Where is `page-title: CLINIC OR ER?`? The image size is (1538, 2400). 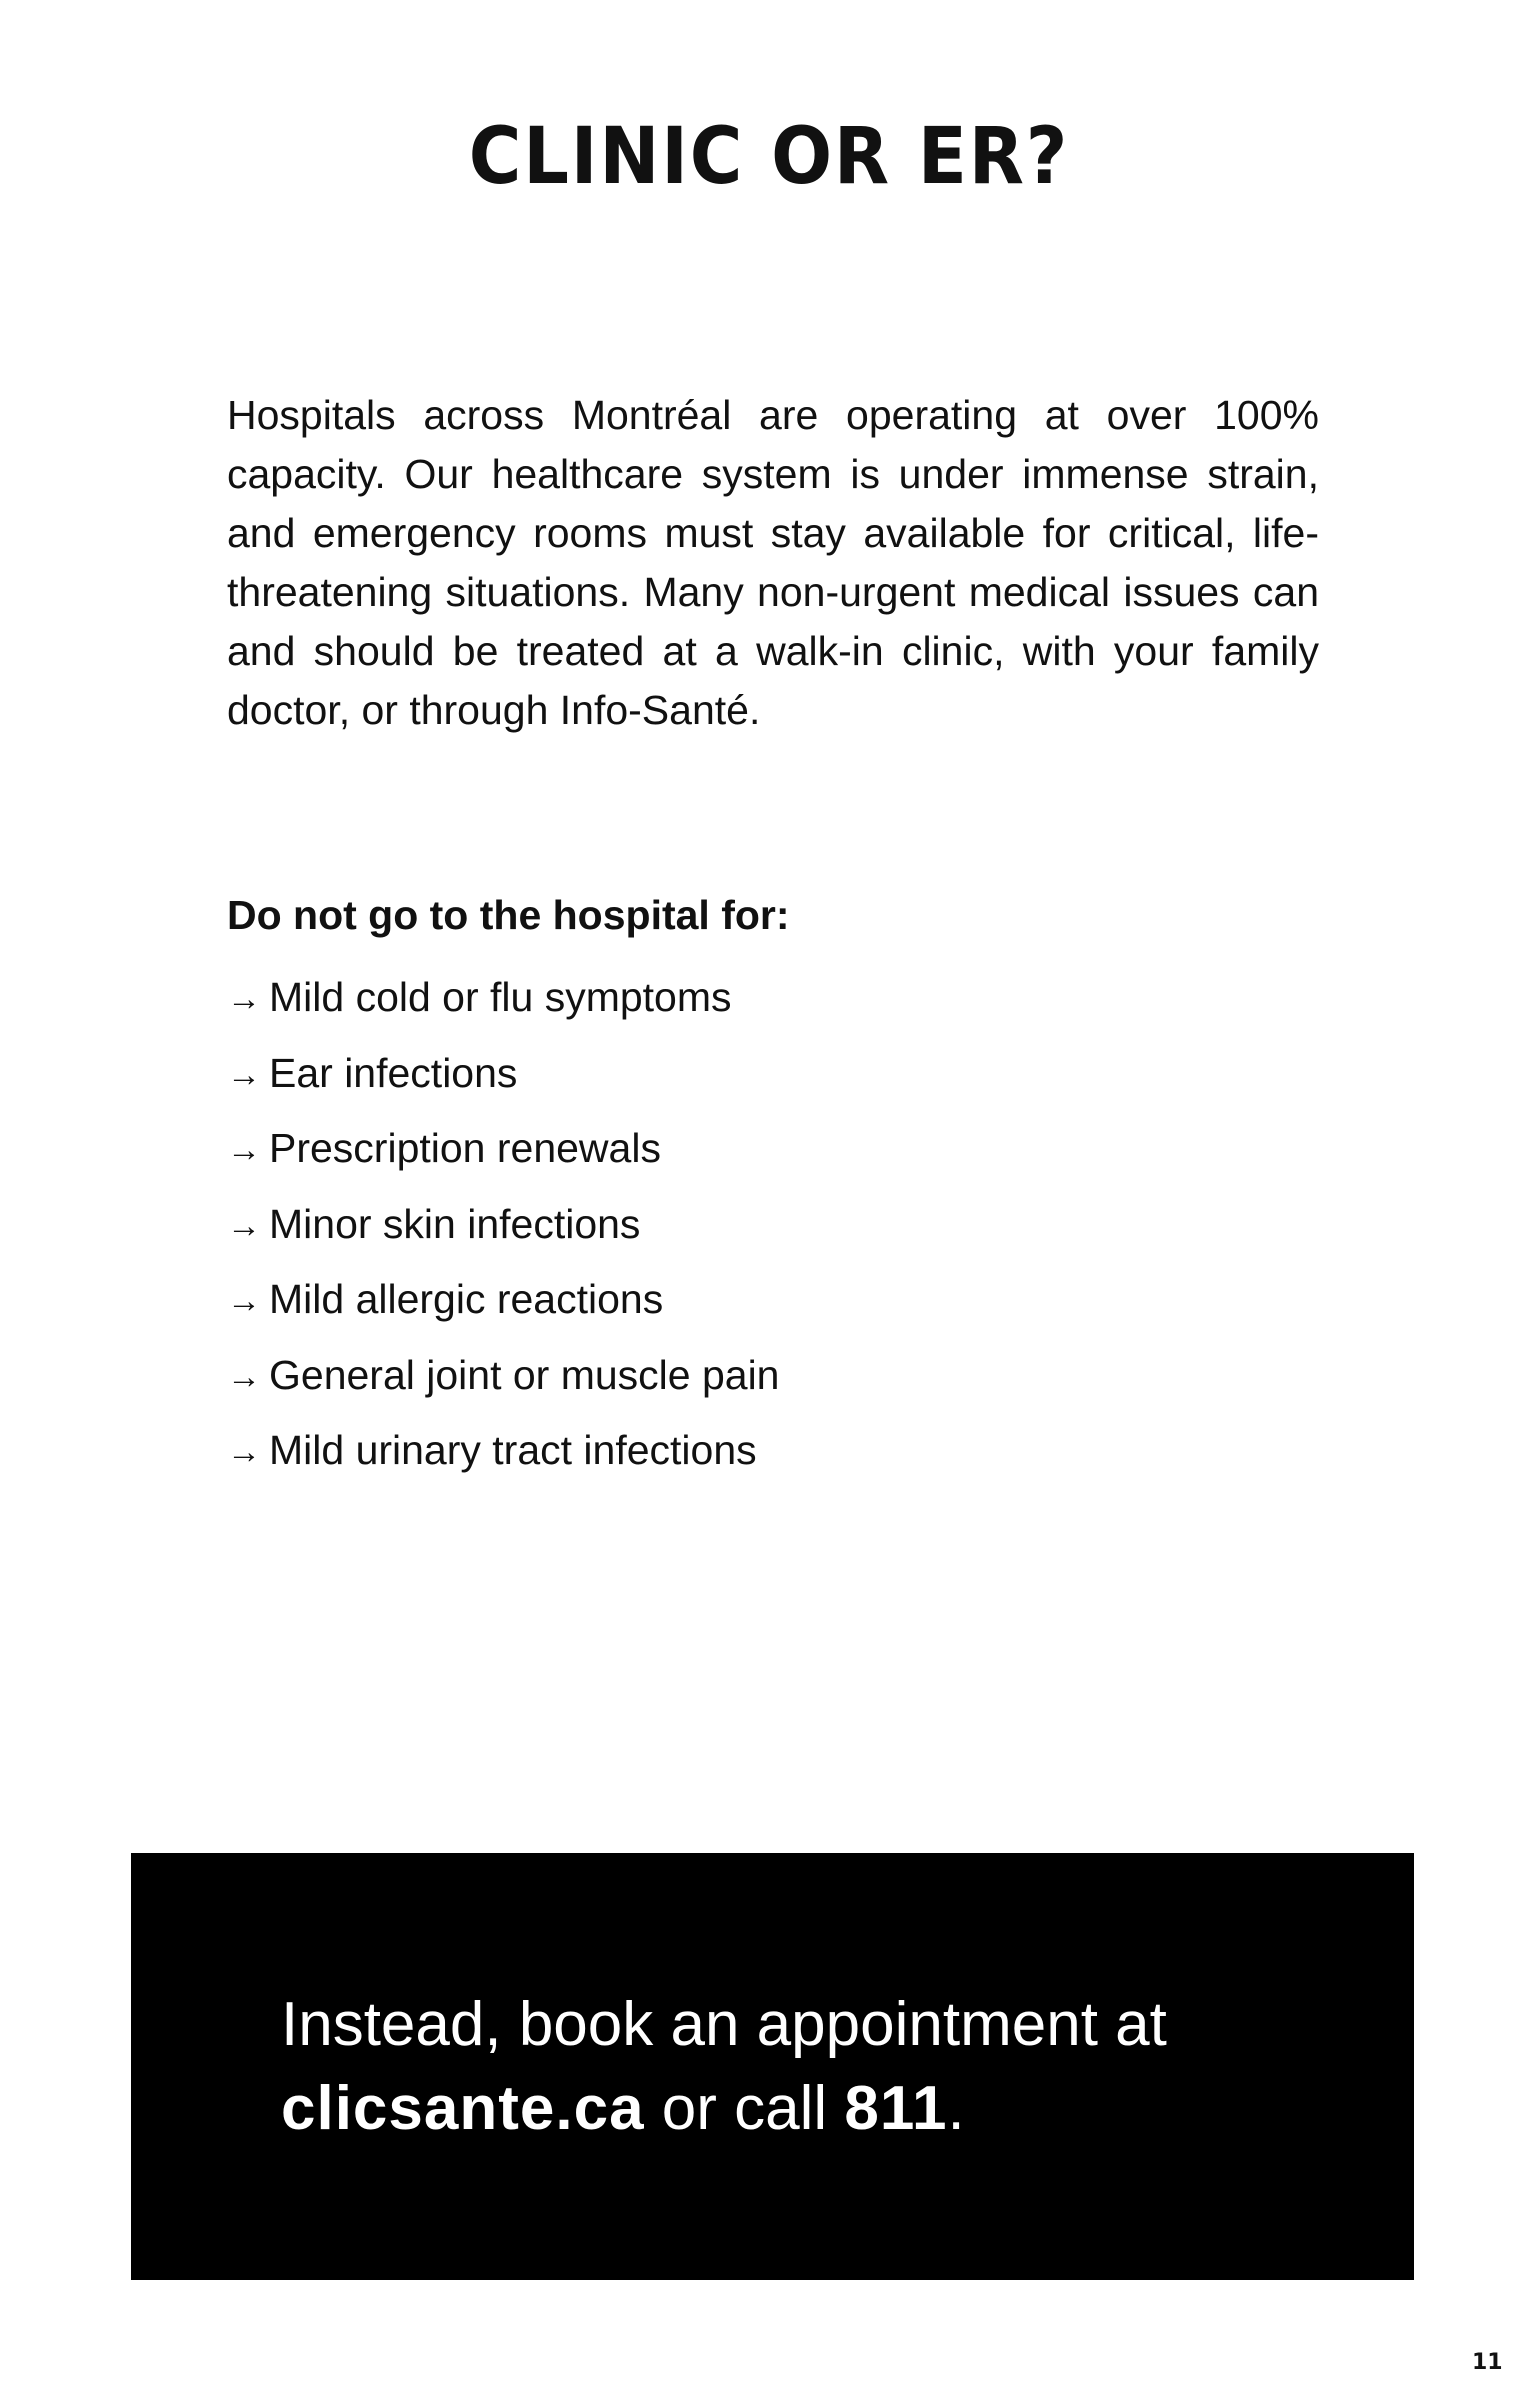
page-title: CLINIC OR ER? is located at coordinates (769, 157).